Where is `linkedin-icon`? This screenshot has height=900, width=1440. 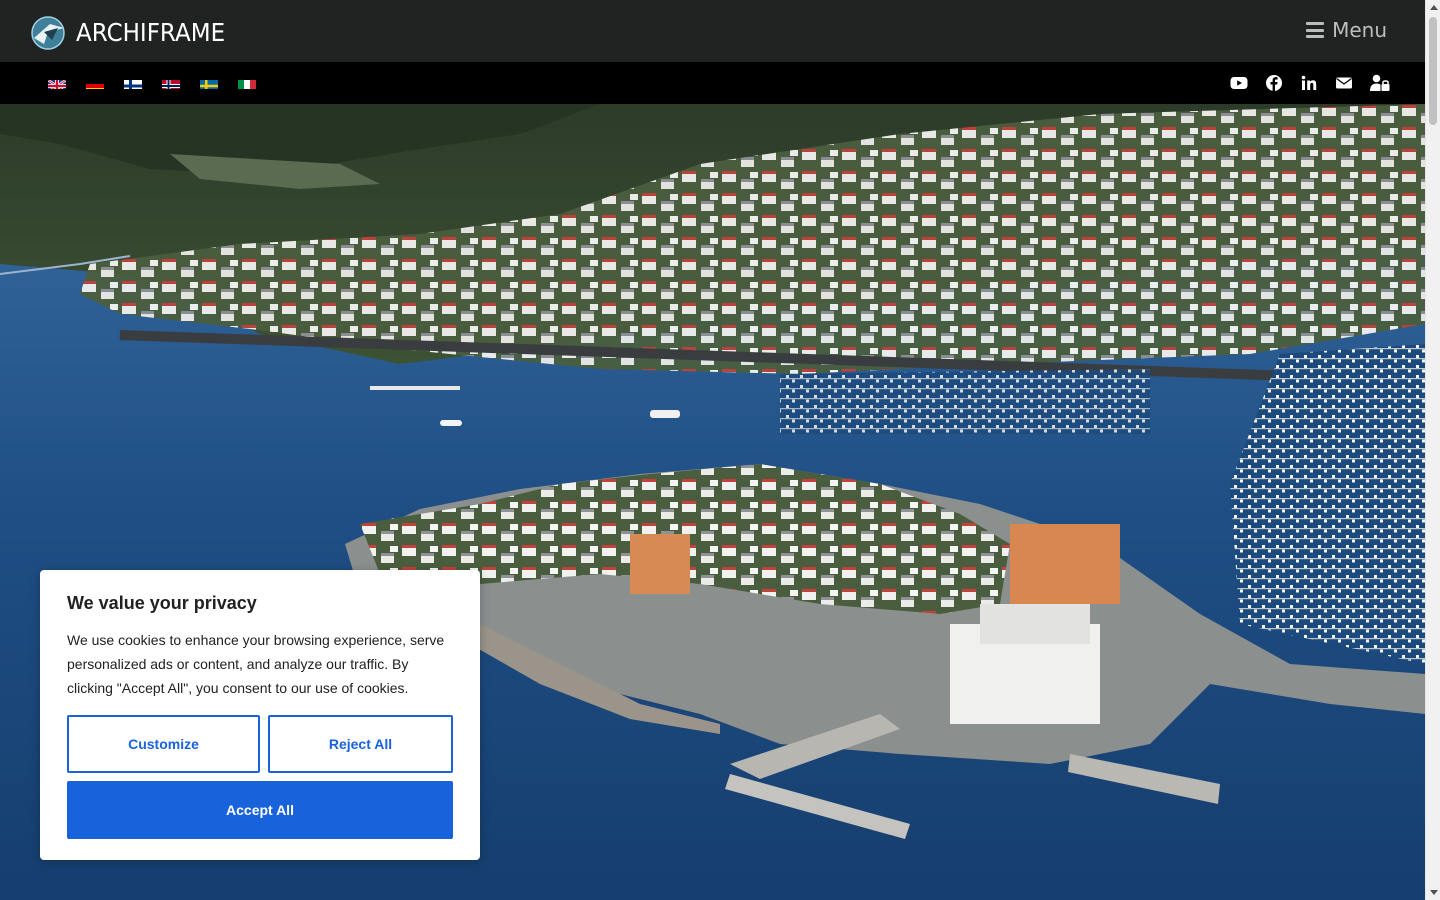
linkedin-icon is located at coordinates (1309, 83).